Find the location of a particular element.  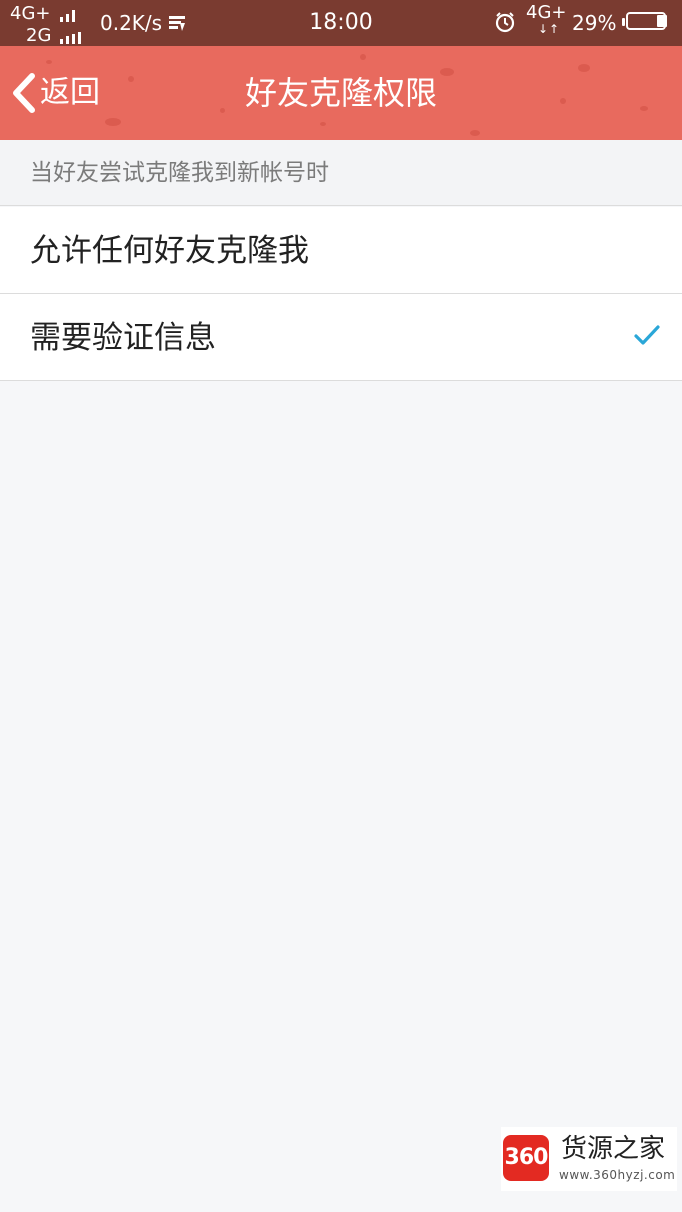

watermark-url: www.360hyzj.com is located at coordinates (617, 1175).